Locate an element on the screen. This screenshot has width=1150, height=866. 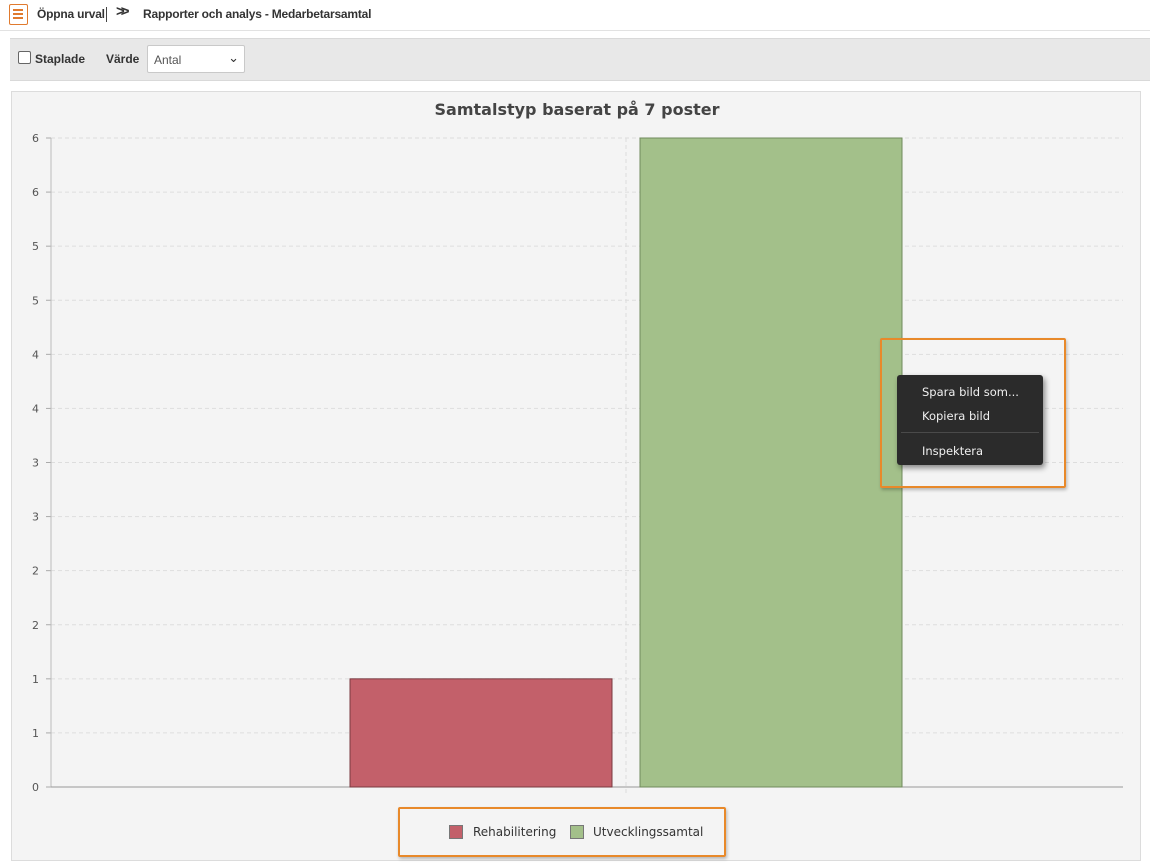
page-title: Rapporter och analys - Medarbetarsamtal is located at coordinates (257, 14).